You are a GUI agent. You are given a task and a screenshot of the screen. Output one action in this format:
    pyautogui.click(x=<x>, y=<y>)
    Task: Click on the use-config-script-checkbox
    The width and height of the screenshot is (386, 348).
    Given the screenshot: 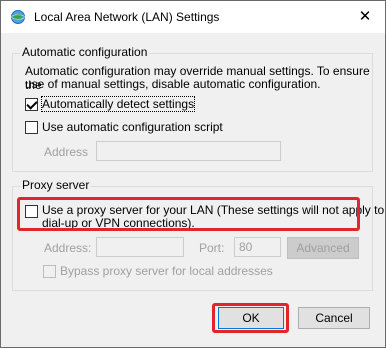 What is the action you would take?
    pyautogui.click(x=31, y=127)
    